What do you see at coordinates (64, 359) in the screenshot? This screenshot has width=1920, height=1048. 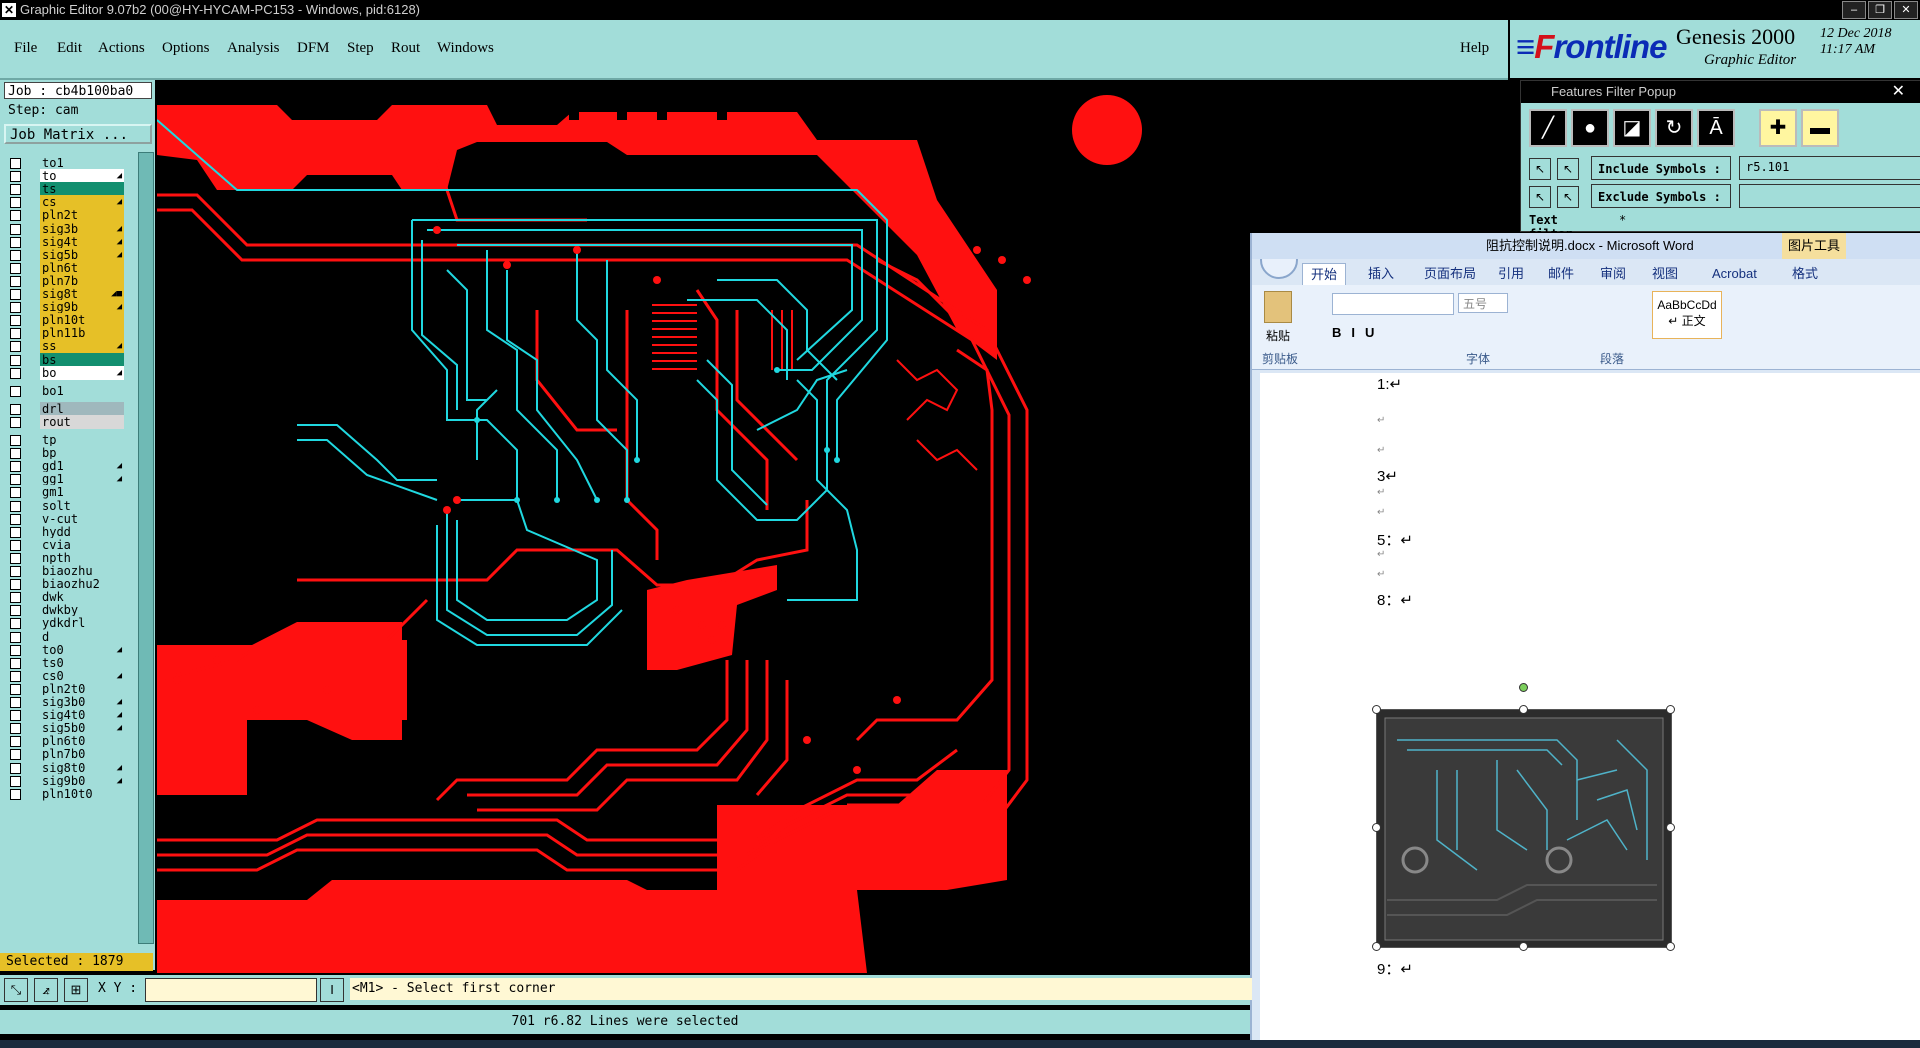 I see `layer-row-bs: bs` at bounding box center [64, 359].